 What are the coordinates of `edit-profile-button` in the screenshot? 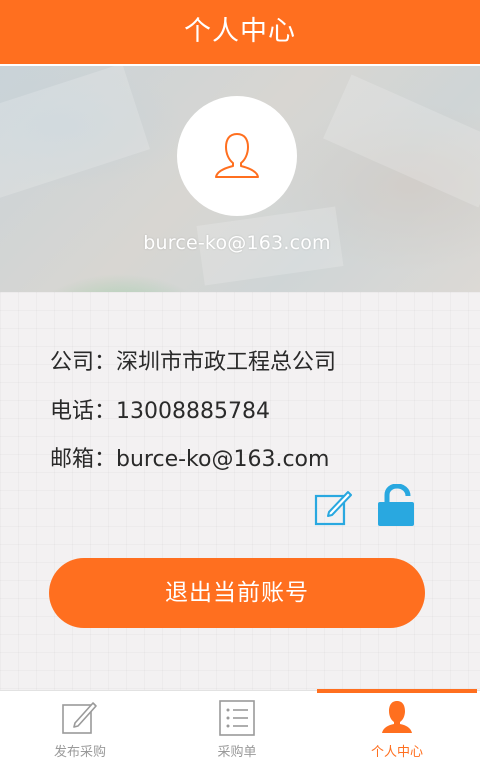 It's located at (333, 507).